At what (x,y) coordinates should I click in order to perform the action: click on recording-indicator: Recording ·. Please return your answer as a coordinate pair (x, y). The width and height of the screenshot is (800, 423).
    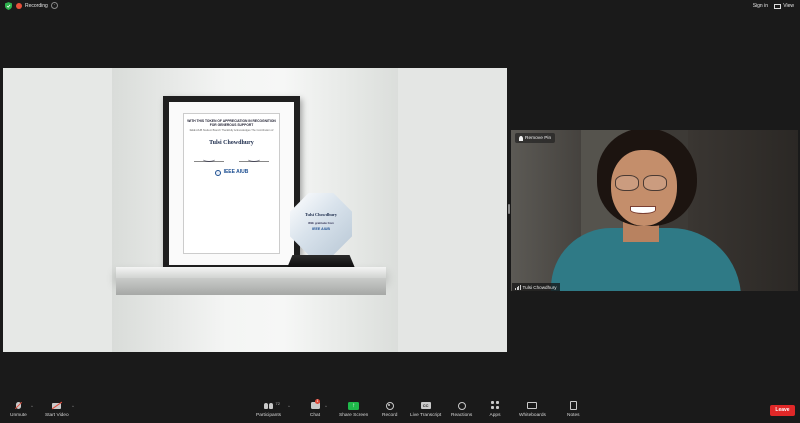
    Looking at the image, I should click on (37, 5).